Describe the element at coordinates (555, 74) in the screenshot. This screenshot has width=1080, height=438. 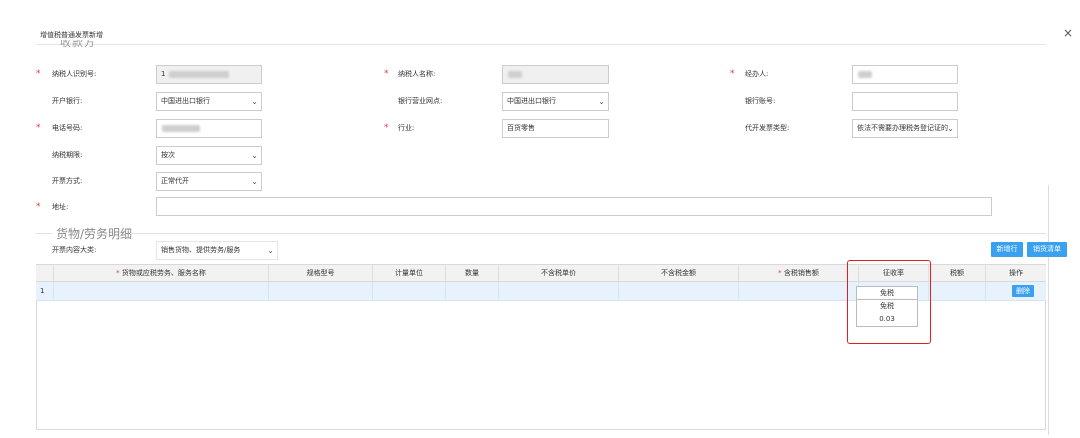
I see `taxpayer-name-field` at that location.